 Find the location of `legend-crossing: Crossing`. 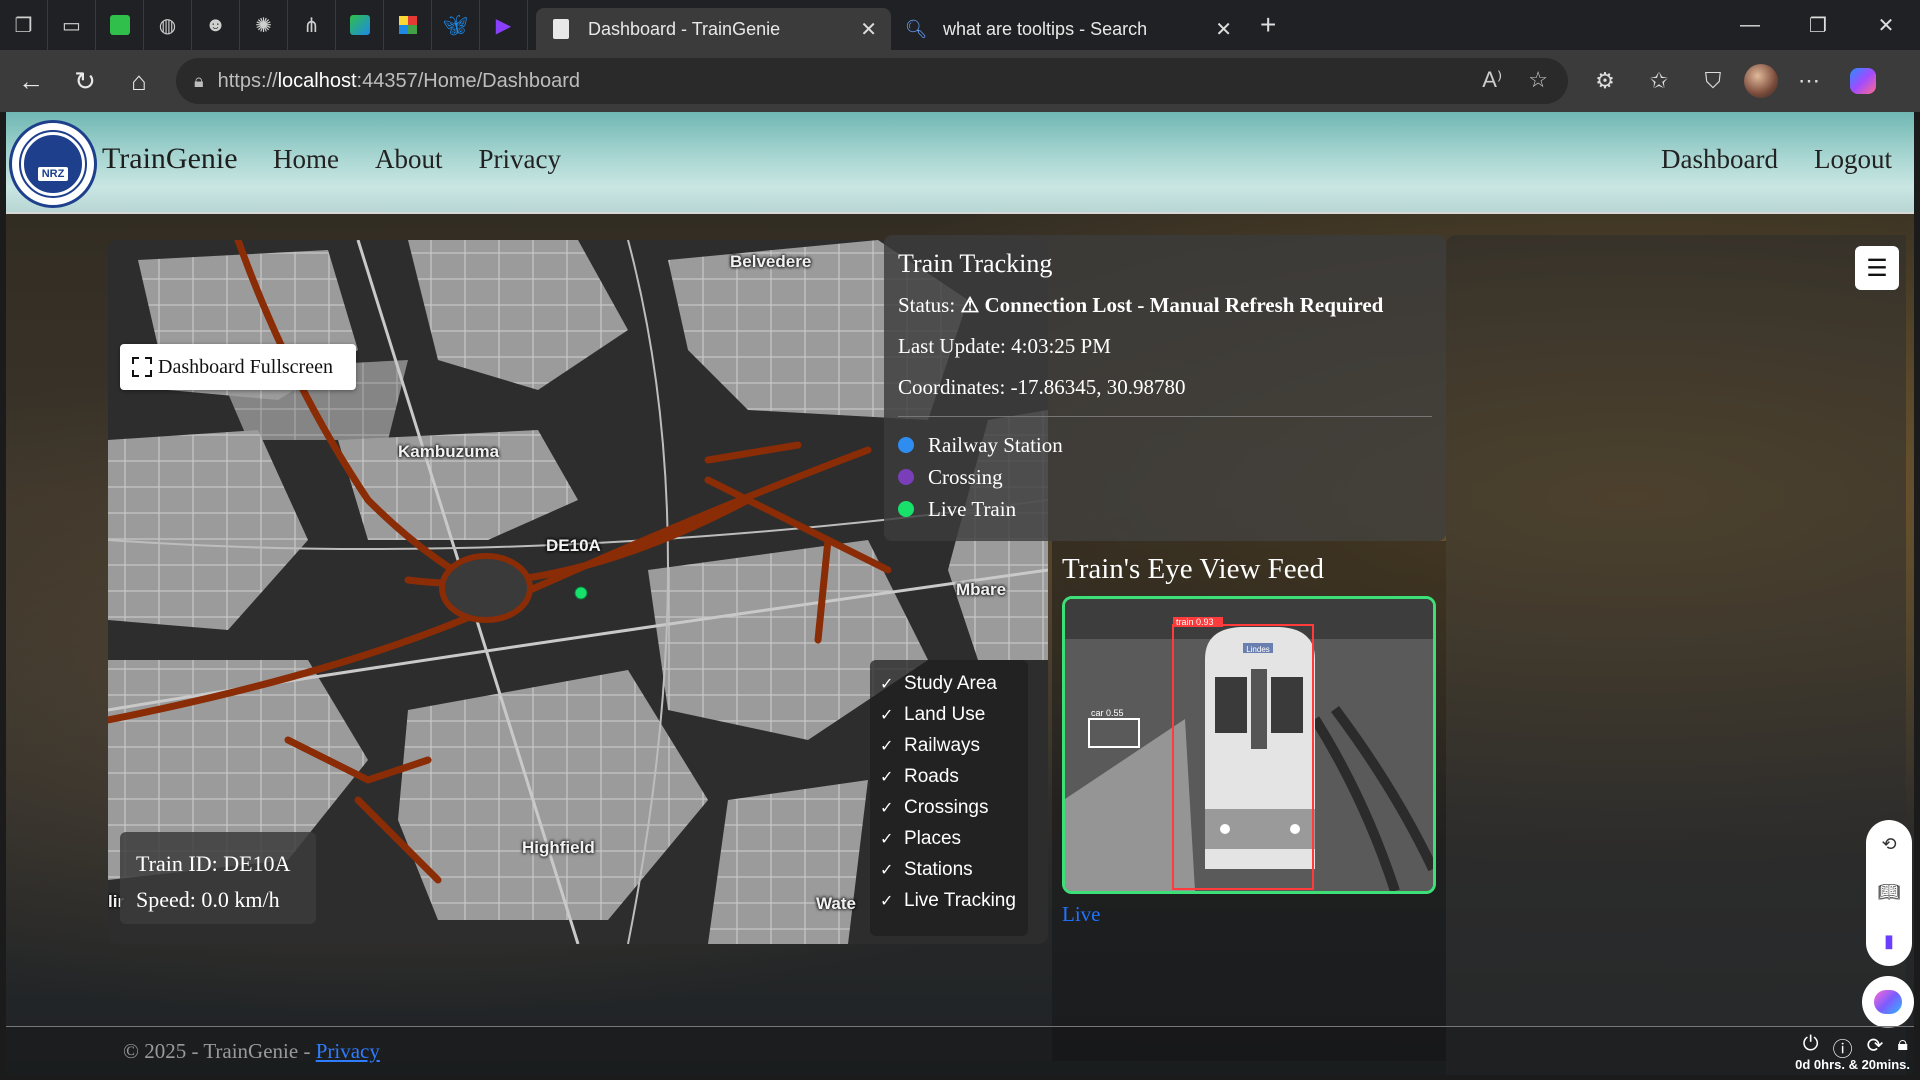

legend-crossing: Crossing is located at coordinates (1165, 477).